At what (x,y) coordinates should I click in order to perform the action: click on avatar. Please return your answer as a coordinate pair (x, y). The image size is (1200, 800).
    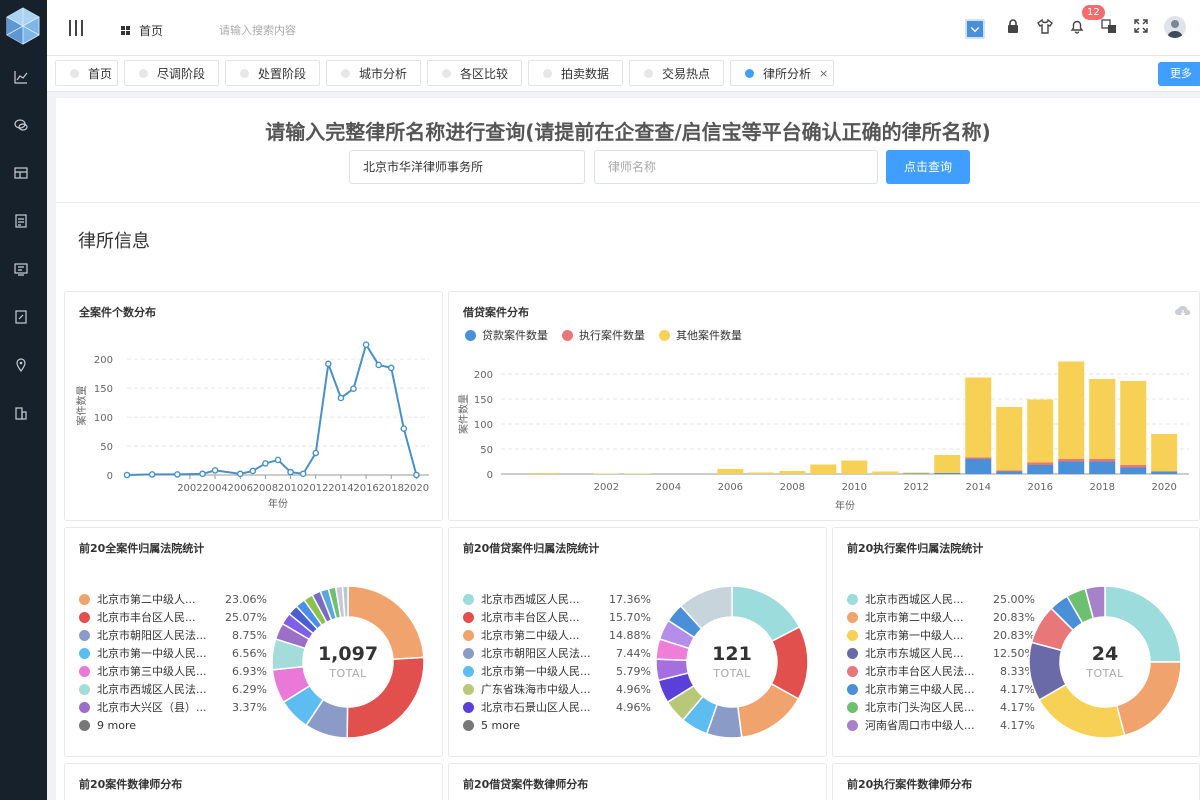
    Looking at the image, I should click on (1175, 27).